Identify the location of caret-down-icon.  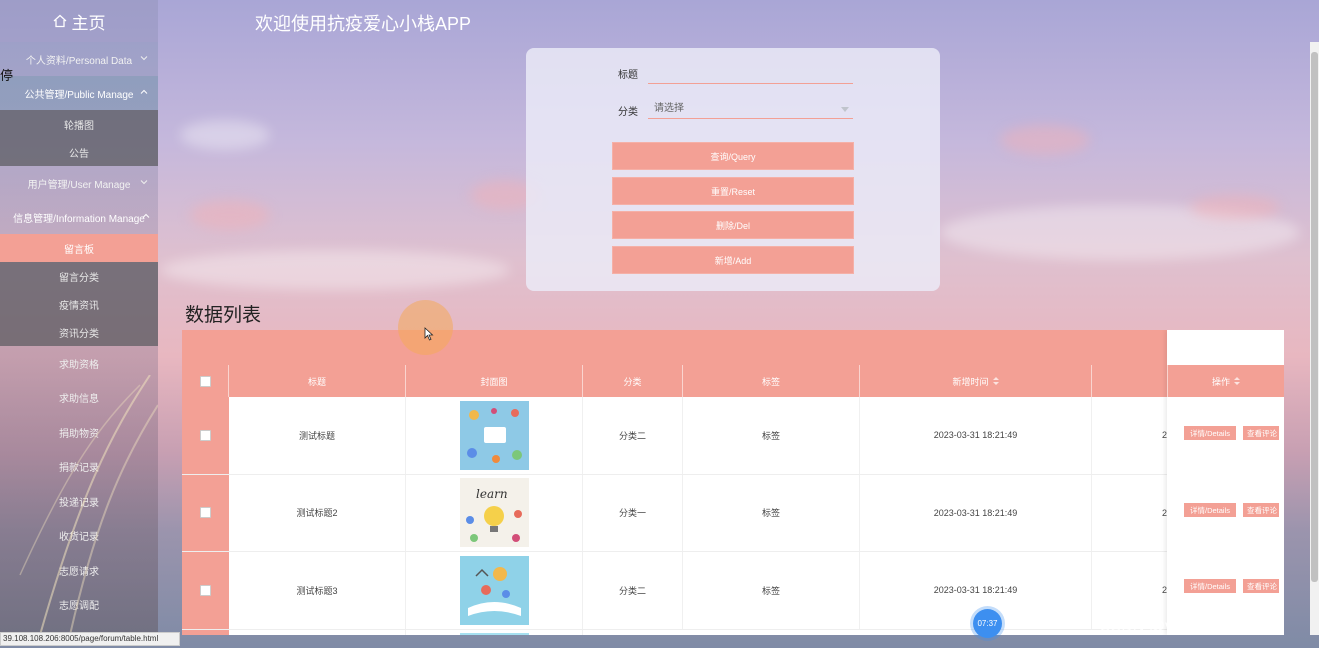
(845, 109).